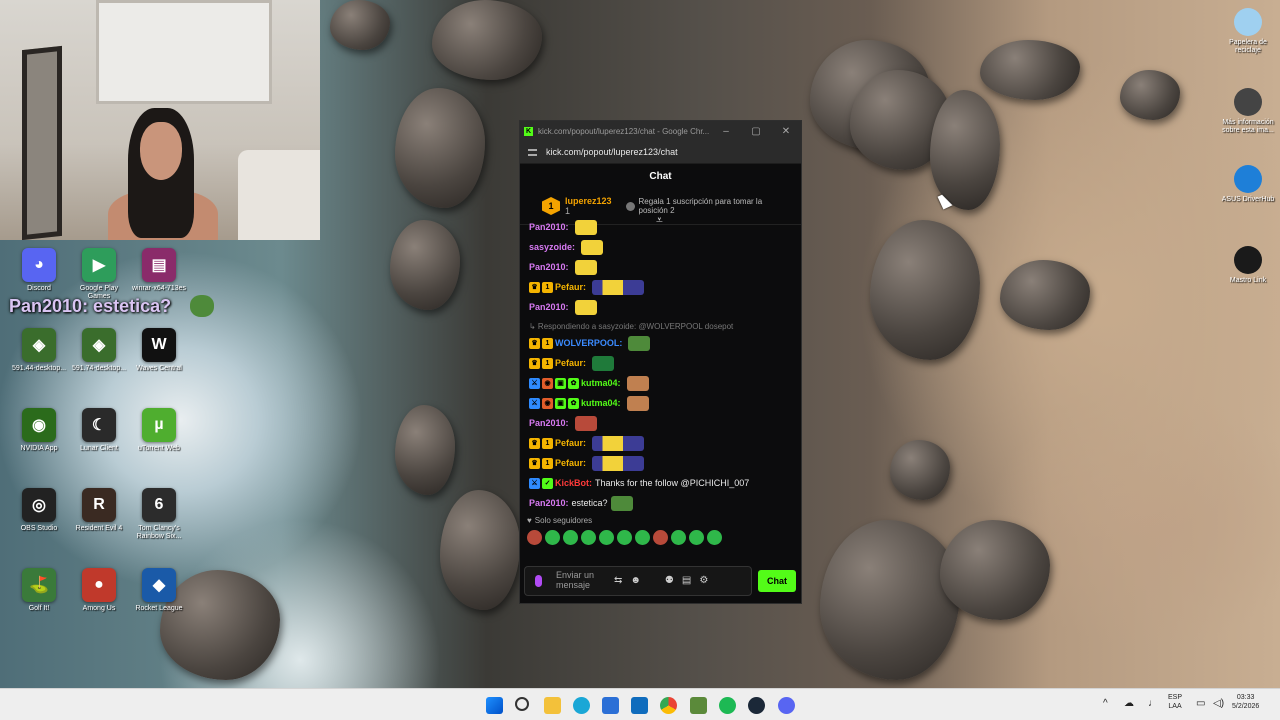 This screenshot has height=720, width=1280. Describe the element at coordinates (1200, 704) in the screenshot. I see `display-icon: ▭` at that location.